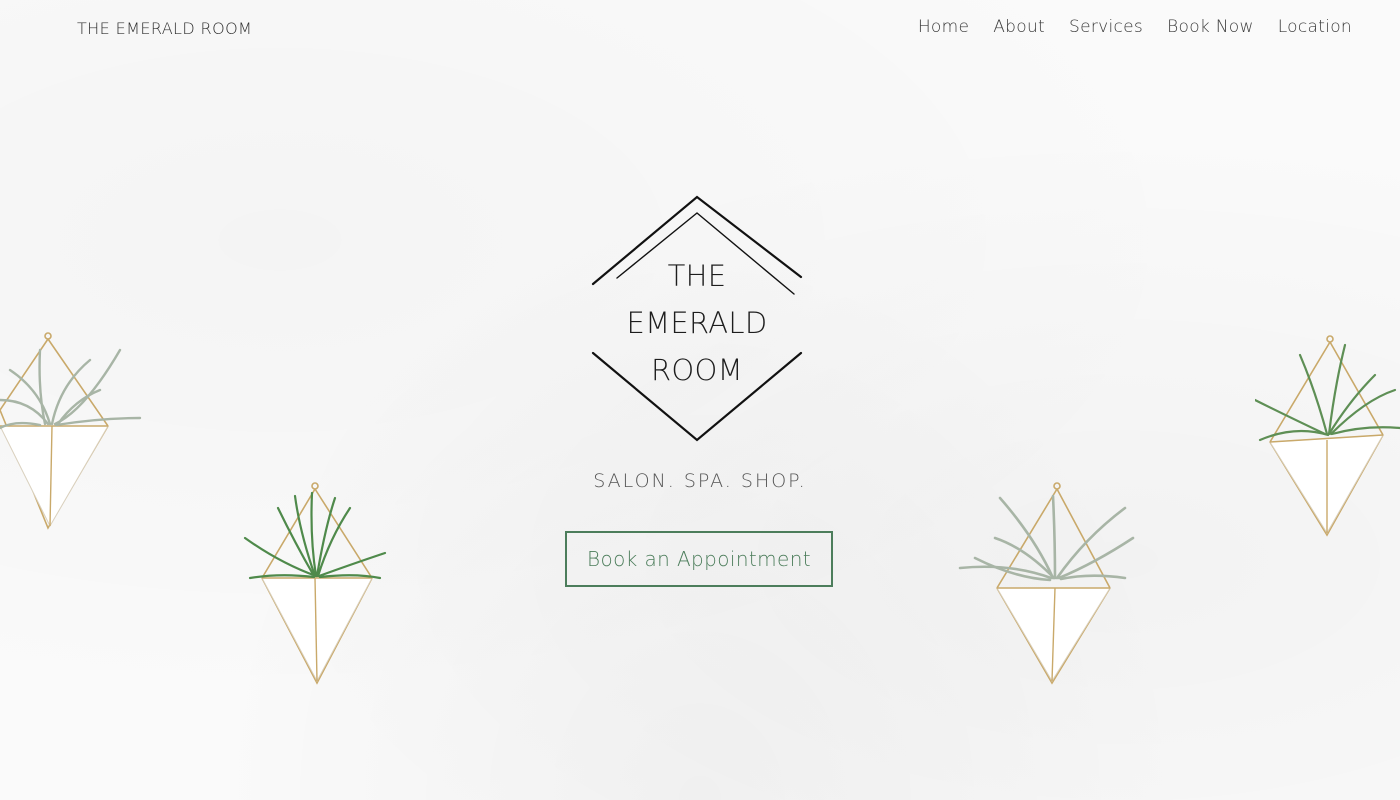  Describe the element at coordinates (697, 276) in the screenshot. I see `logo-line-the: THE` at that location.